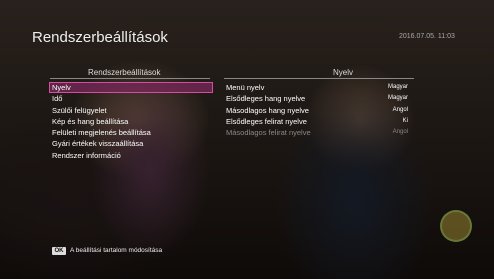 The image size is (494, 279). Describe the element at coordinates (343, 72) in the screenshot. I see `submenu-header: Nyelv` at that location.